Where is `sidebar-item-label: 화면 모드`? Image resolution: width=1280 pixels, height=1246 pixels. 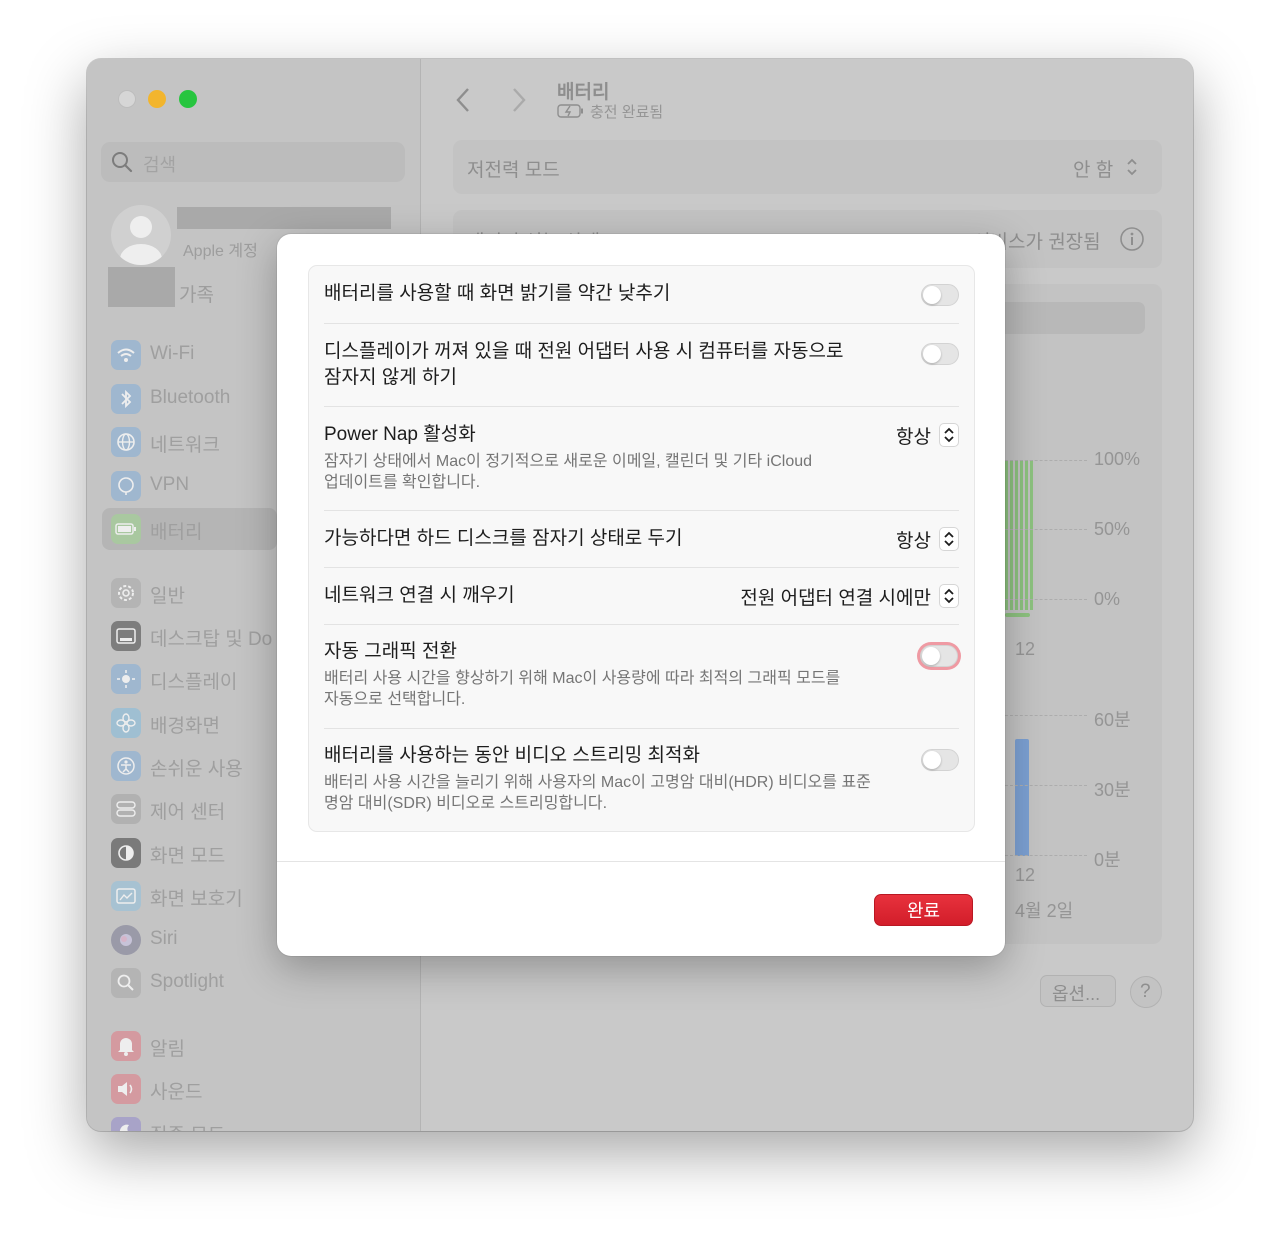
sidebar-item-label: 화면 모드 is located at coordinates (188, 856).